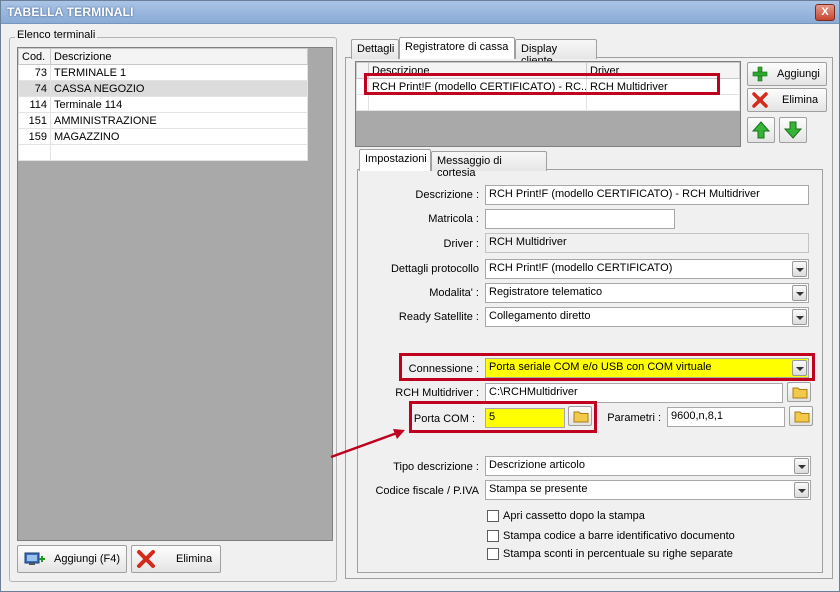 The height and width of the screenshot is (592, 840). What do you see at coordinates (581, 268) in the screenshot?
I see `protocollo-value: RCH Print!F (modello CERTIFICATO)` at bounding box center [581, 268].